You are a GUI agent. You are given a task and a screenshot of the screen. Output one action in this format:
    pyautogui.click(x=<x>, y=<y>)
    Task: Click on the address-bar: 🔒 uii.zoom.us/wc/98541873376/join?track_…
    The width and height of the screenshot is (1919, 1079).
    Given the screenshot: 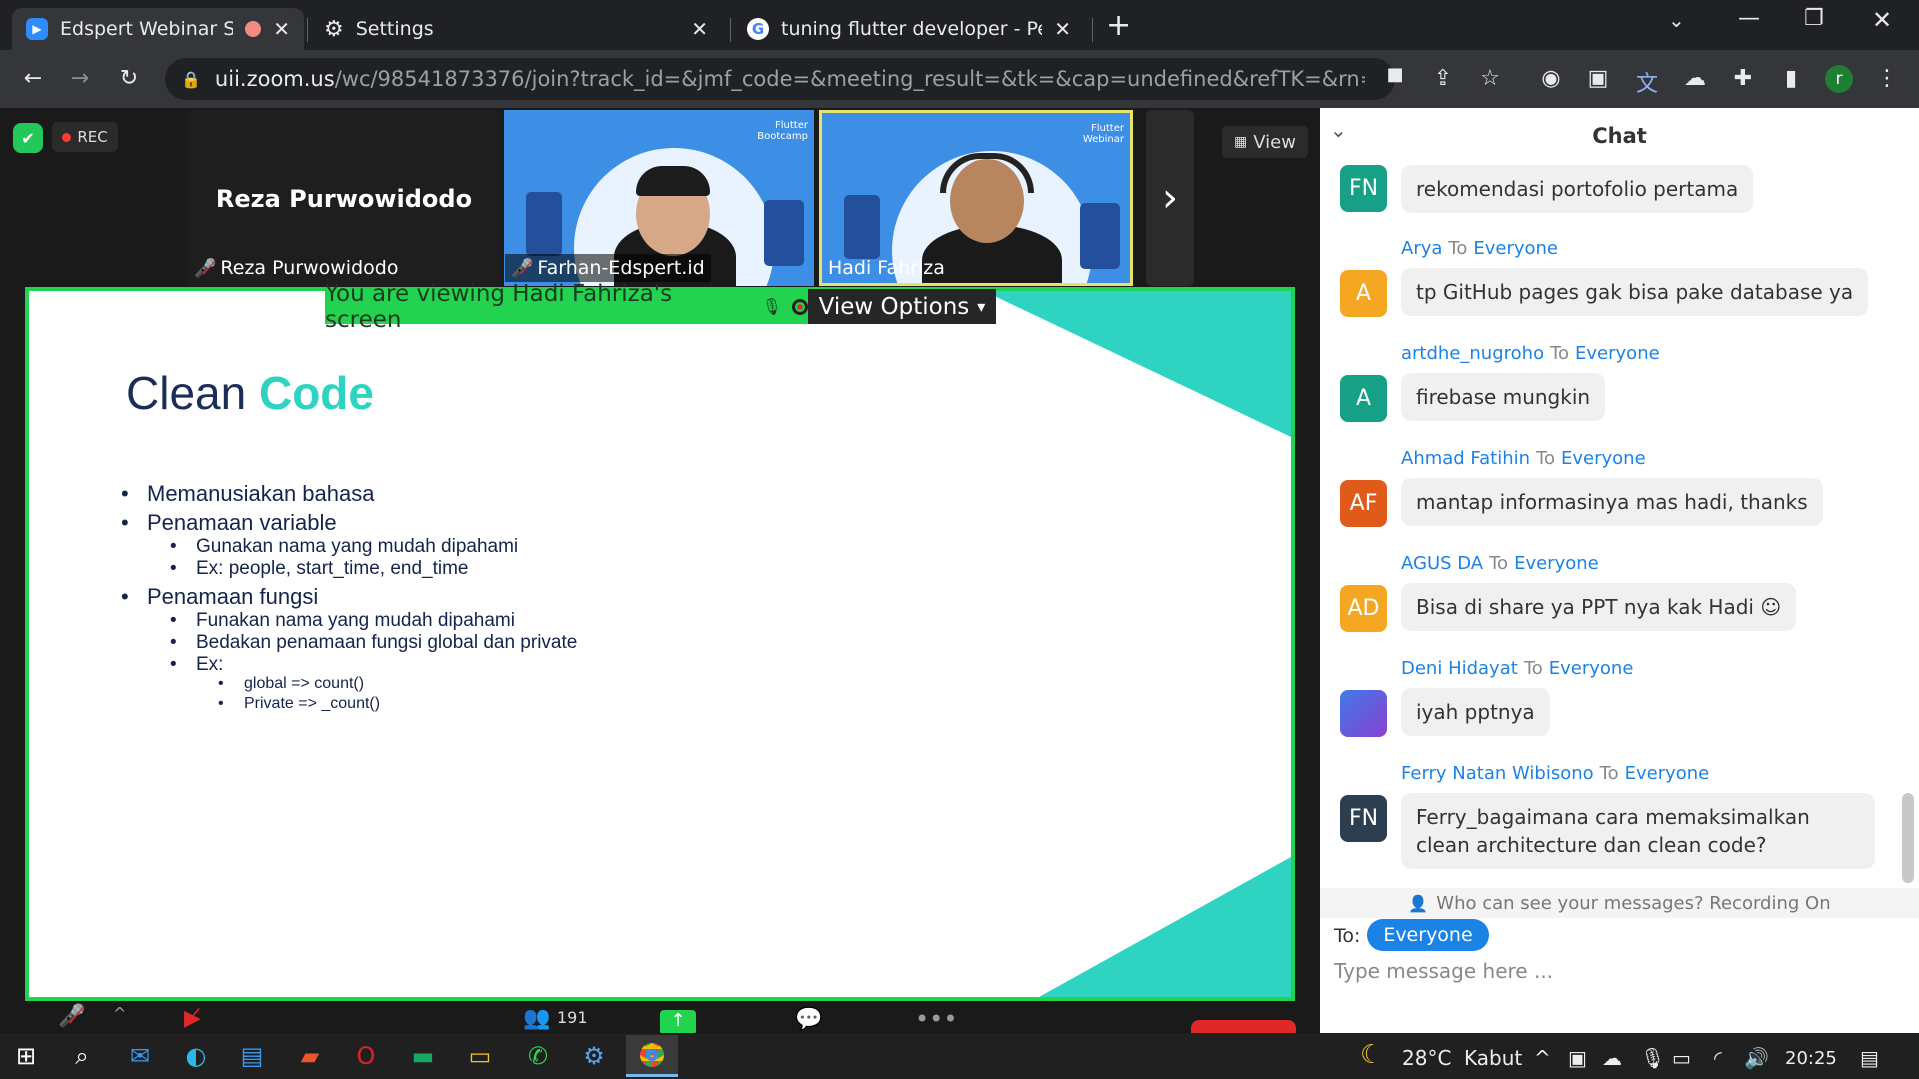 What is the action you would take?
    pyautogui.click(x=780, y=79)
    